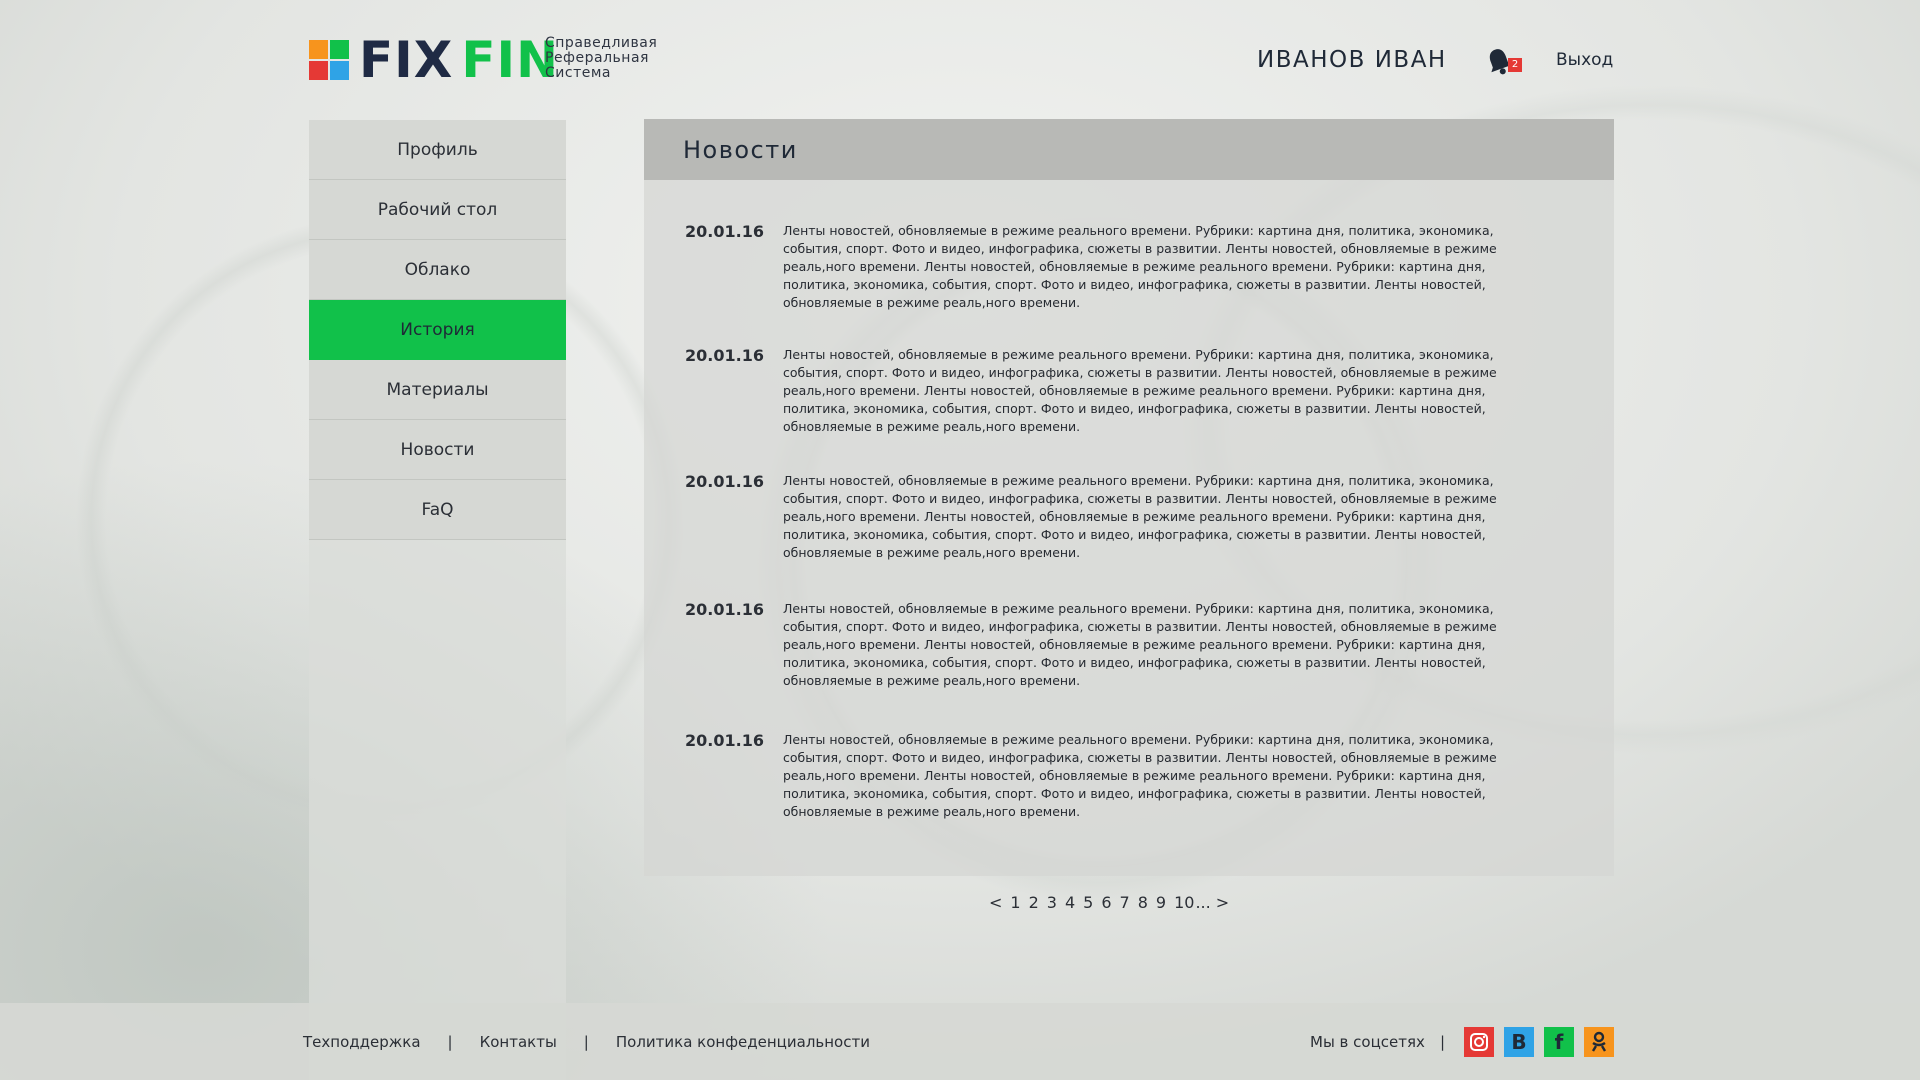 Image resolution: width=1920 pixels, height=1080 pixels. What do you see at coordinates (437, 150) in the screenshot?
I see `sidebar-item-profile: Профиль` at bounding box center [437, 150].